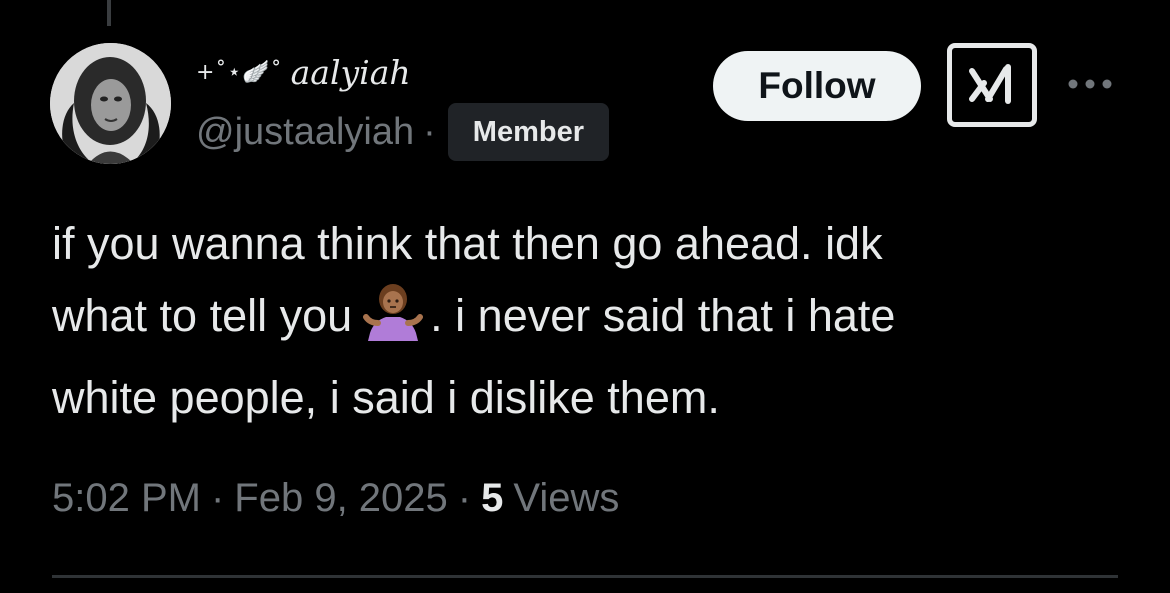 The height and width of the screenshot is (593, 1170). I want to click on follow-button: Follow, so click(817, 86).